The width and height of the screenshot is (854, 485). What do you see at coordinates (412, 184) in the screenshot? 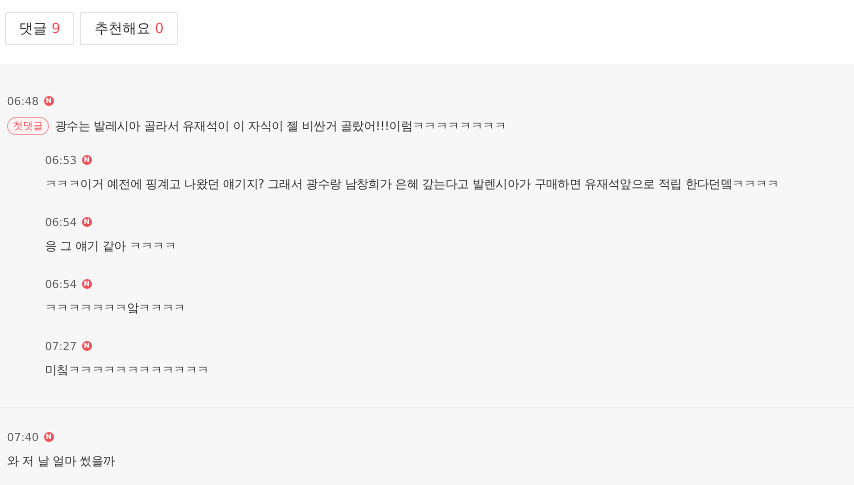
I see `comment-text: ㅋㅋㅋ이거 예전에 핑계고 나왔던 얘기지? 그래서 광수랑 남창희가 은혜 갚는다고 발렌시아가 구매하면 유재석앞으로 적립 한다던뎈ㅋㅋㅋㅋ` at bounding box center [412, 184].